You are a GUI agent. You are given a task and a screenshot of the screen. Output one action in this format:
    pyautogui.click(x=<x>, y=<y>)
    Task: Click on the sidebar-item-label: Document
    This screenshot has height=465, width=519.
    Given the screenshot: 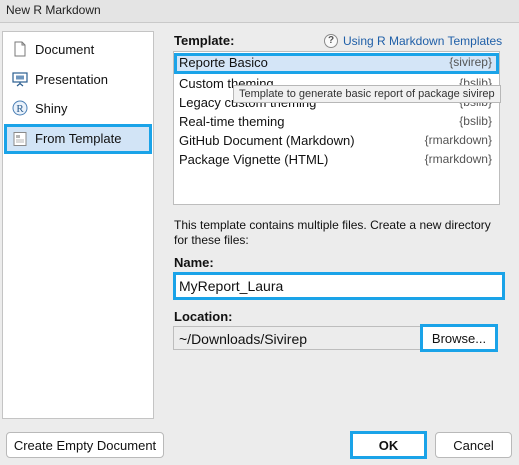 What is the action you would take?
    pyautogui.click(x=65, y=49)
    